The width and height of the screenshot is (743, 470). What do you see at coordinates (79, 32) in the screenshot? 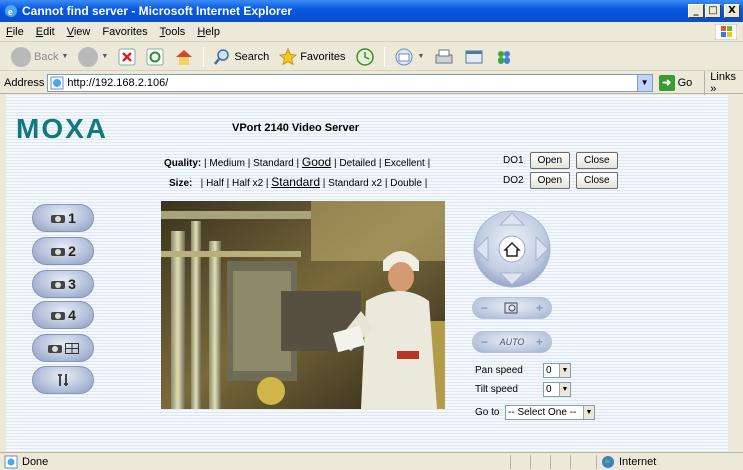
I see `menu-view: View` at bounding box center [79, 32].